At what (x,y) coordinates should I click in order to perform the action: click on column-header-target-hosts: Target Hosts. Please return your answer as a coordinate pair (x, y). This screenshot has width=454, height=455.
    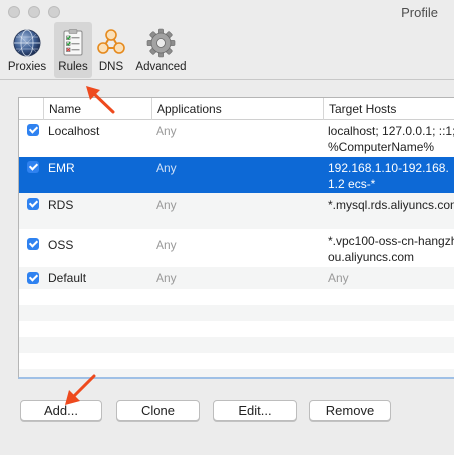
    Looking at the image, I should click on (388, 109).